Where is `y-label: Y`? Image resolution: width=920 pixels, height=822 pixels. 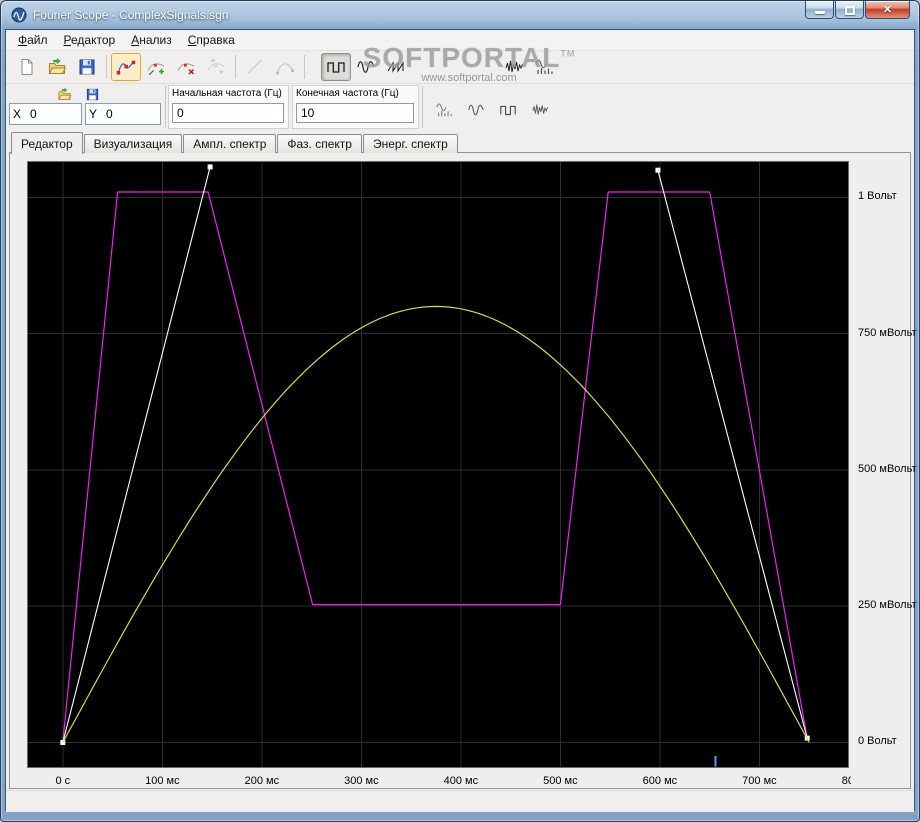
y-label: Y is located at coordinates (93, 114).